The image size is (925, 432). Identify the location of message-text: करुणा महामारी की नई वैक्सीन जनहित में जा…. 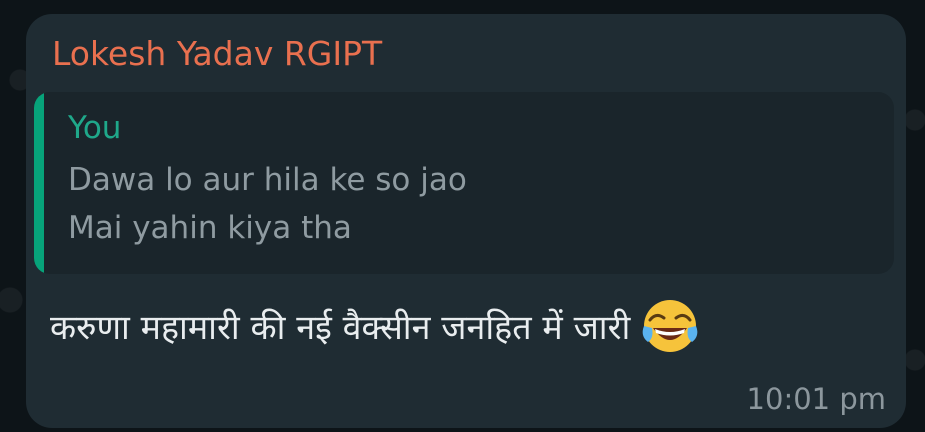
(340, 328).